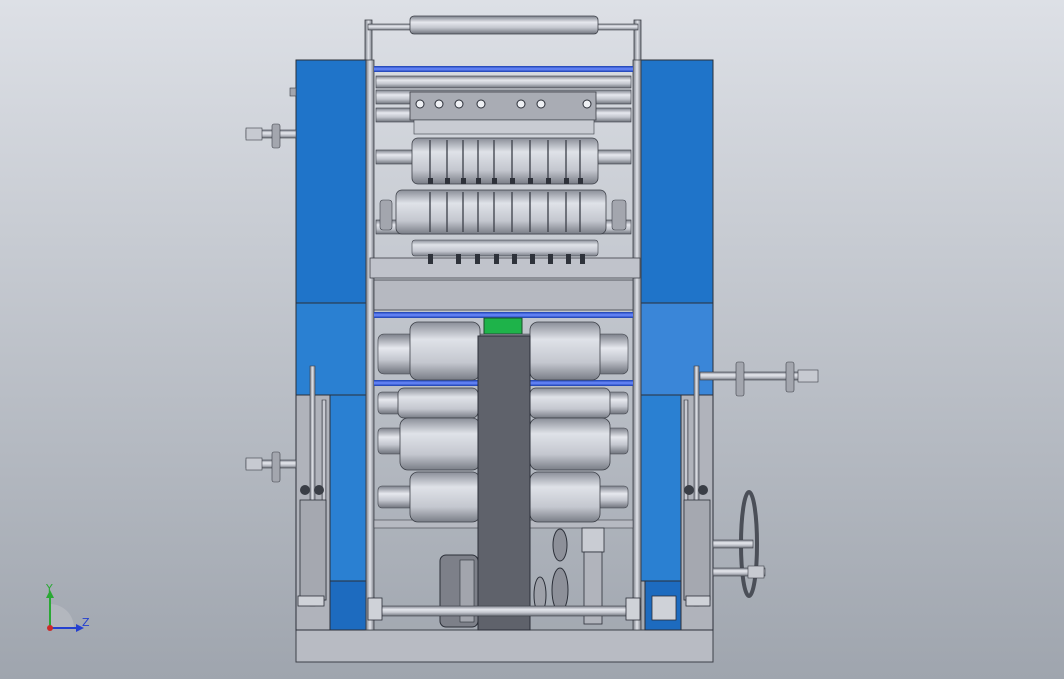 The image size is (1064, 679). Describe the element at coordinates (503, 113) in the screenshot. I see `knife-holder-bar` at that location.